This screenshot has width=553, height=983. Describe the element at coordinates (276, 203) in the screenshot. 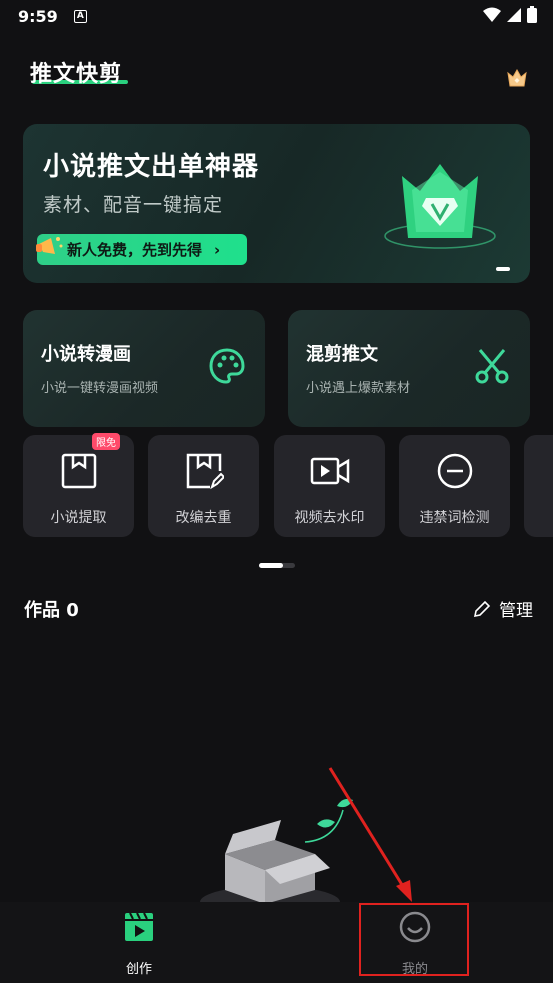

I see `promo-banner: 小说推文出单神器 素材、配音一键搞定 新人免费，先到先得 ›` at that location.